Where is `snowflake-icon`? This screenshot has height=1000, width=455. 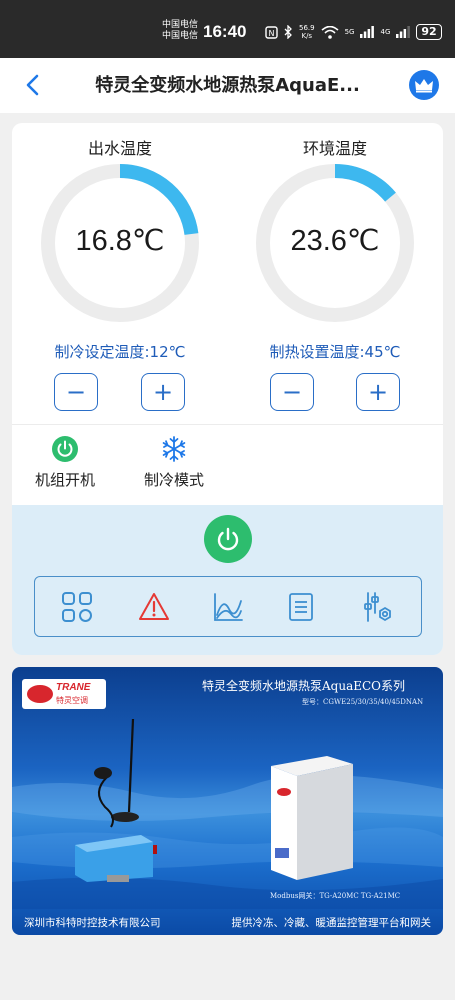
snowflake-icon is located at coordinates (174, 449).